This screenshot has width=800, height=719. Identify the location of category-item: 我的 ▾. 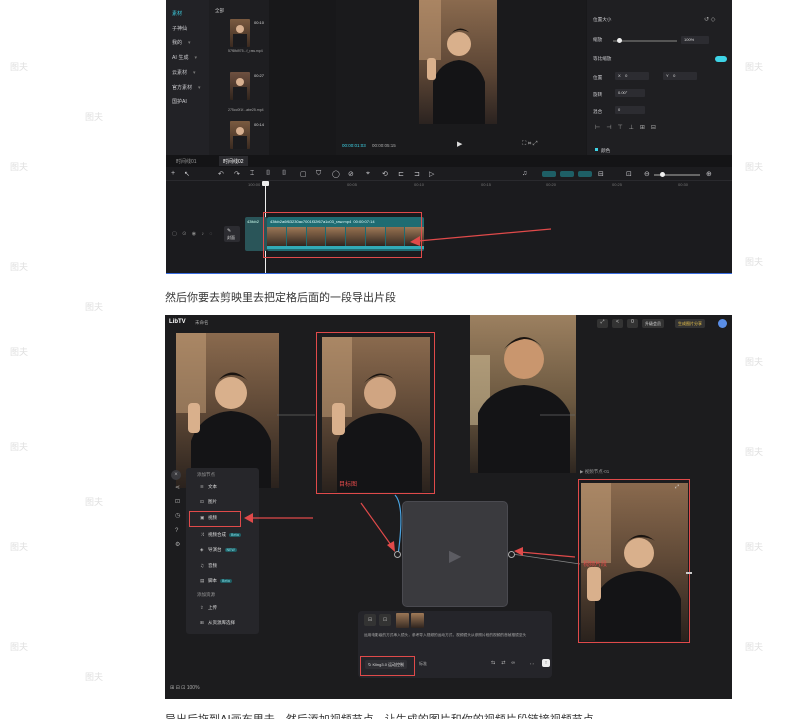
(181, 42).